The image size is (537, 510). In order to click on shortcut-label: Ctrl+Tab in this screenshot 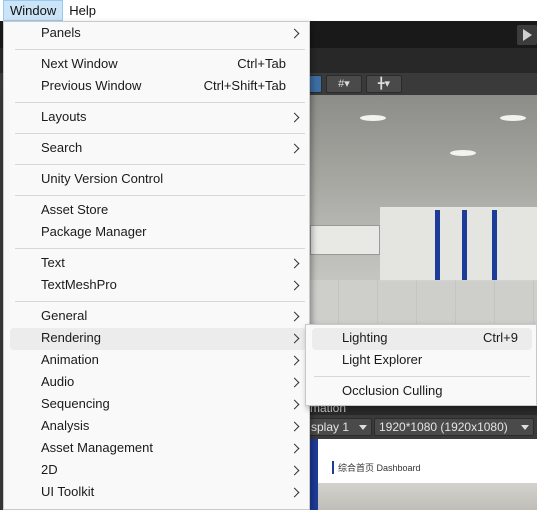, I will do `click(261, 63)`.